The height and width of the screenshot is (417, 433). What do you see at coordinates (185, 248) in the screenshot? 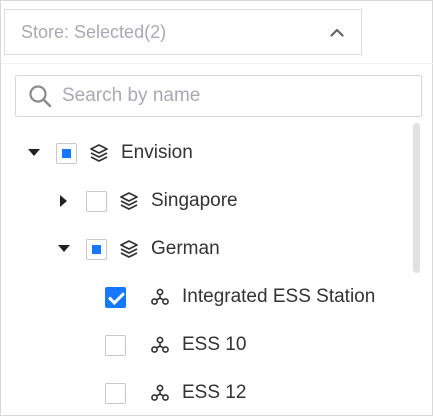
I see `tree-node-label: German` at bounding box center [185, 248].